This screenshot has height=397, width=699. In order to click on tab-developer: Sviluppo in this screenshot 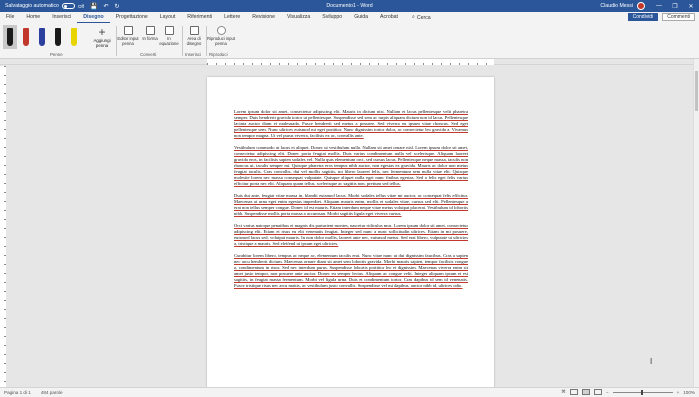, I will do `click(332, 17)`.